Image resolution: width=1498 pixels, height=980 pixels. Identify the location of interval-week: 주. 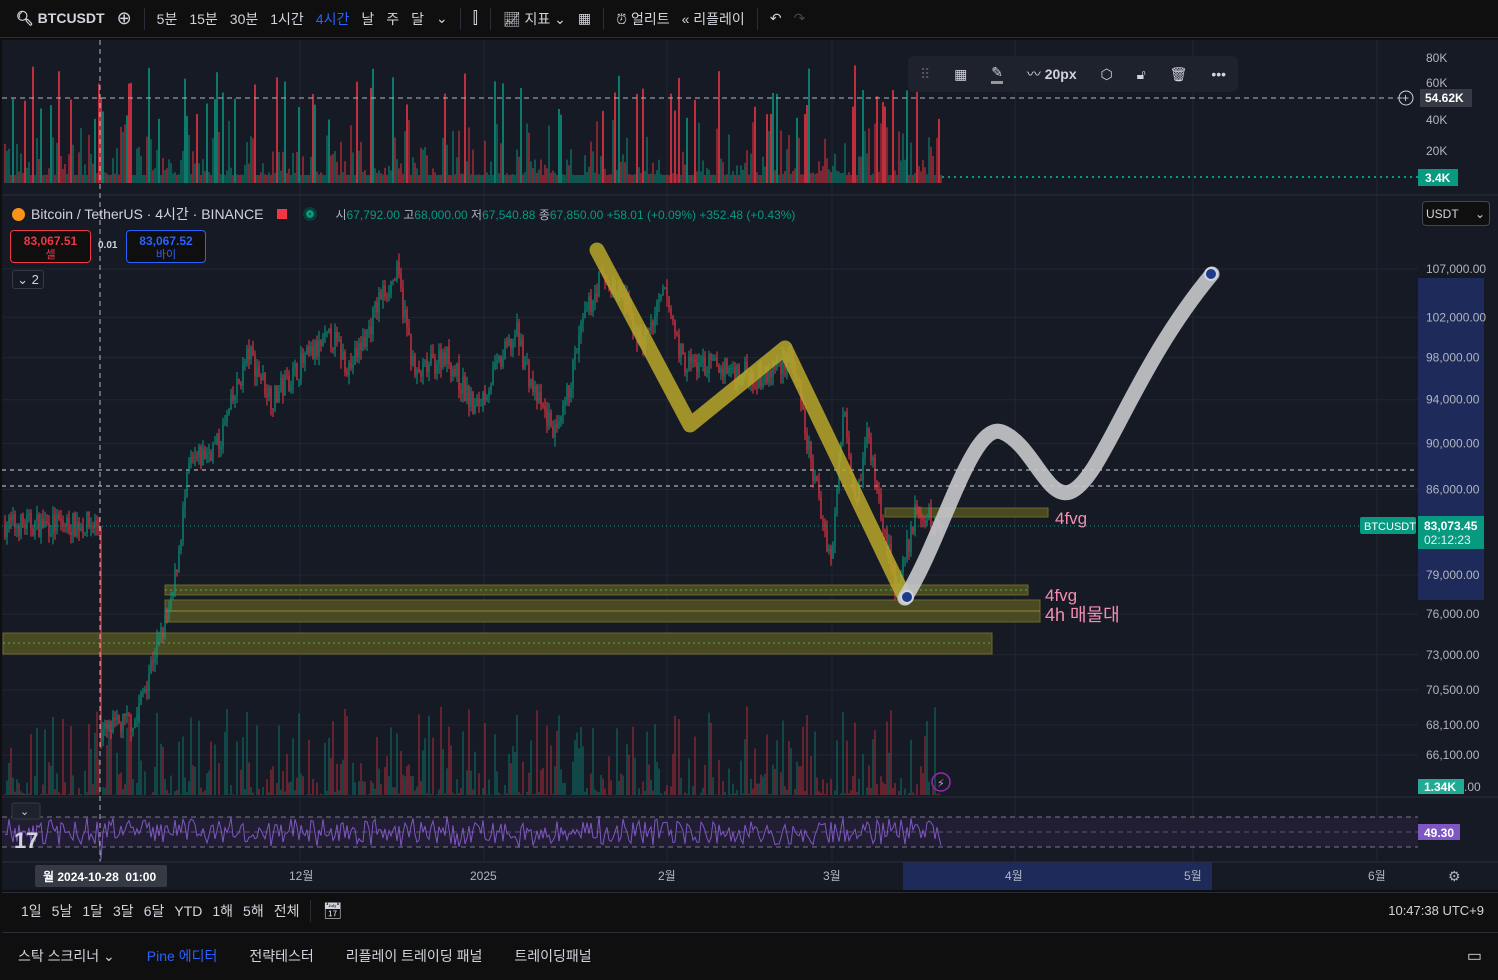
(392, 19).